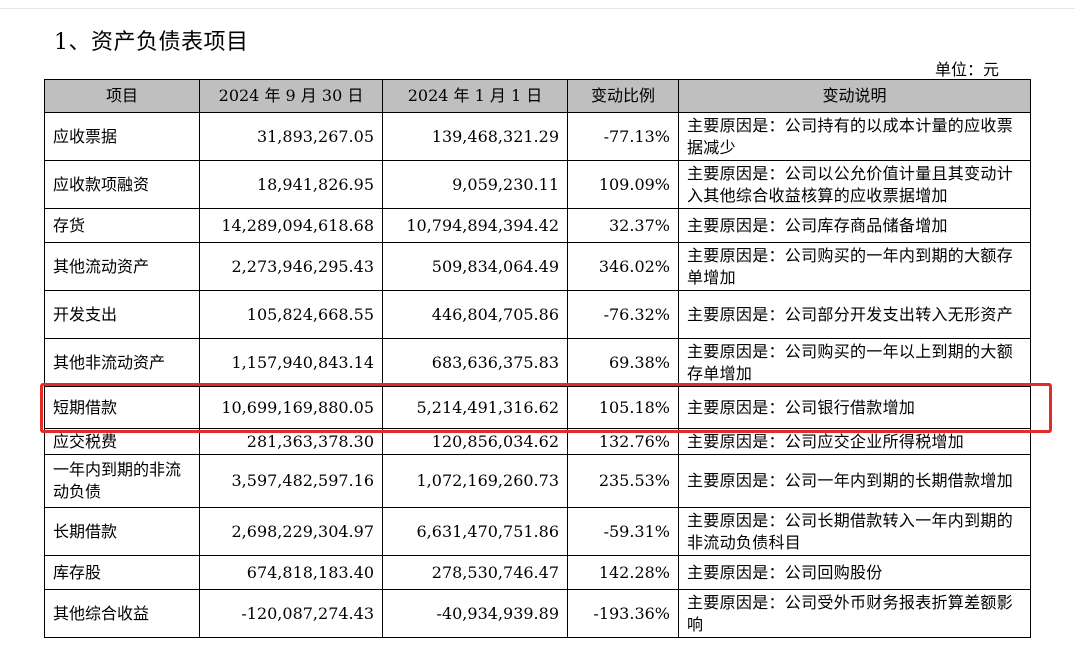 This screenshot has height=651, width=1075. I want to click on row-end-value: 105,824,668.55, so click(291, 314).